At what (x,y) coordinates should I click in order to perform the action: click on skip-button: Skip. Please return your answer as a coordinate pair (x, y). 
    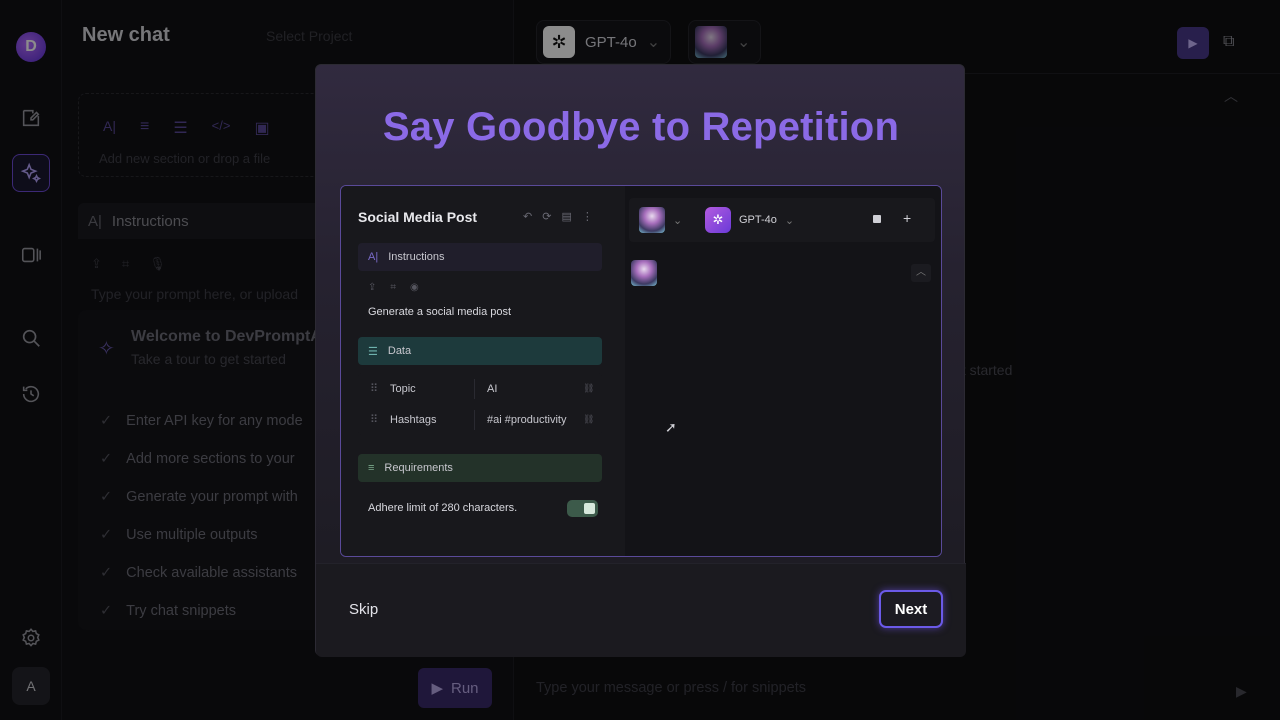
    Looking at the image, I should click on (363, 609).